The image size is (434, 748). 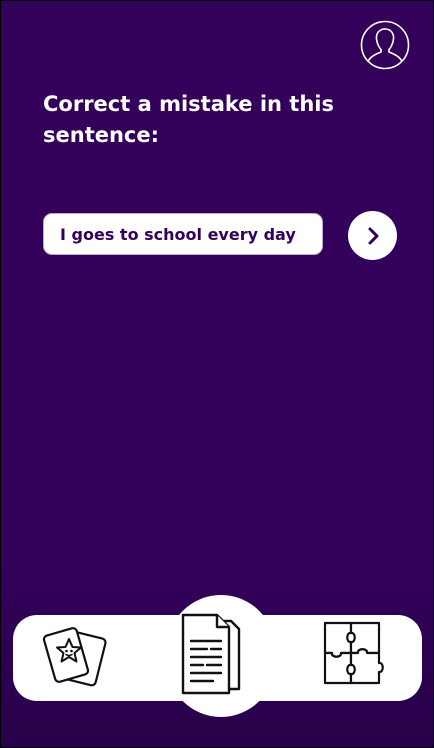 What do you see at coordinates (188, 119) in the screenshot?
I see `exercise-prompt: Correct a mistake in this sentence:` at bounding box center [188, 119].